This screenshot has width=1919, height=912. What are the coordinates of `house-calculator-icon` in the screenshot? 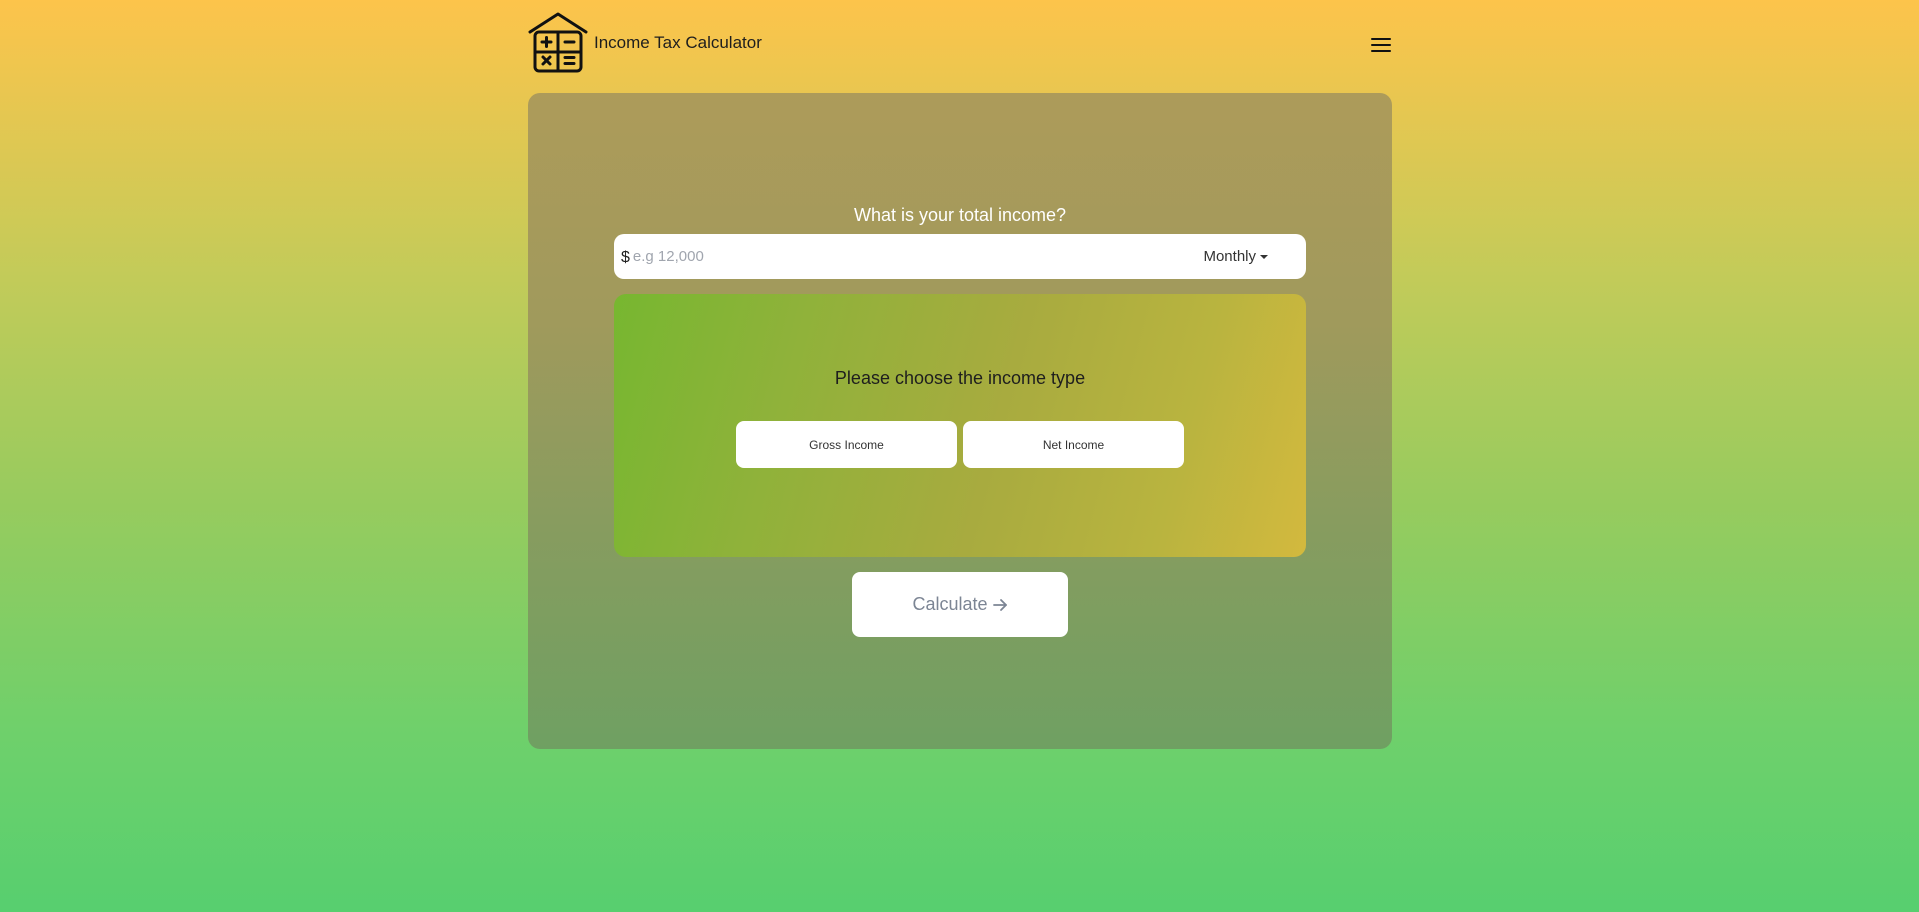 It's located at (558, 43).